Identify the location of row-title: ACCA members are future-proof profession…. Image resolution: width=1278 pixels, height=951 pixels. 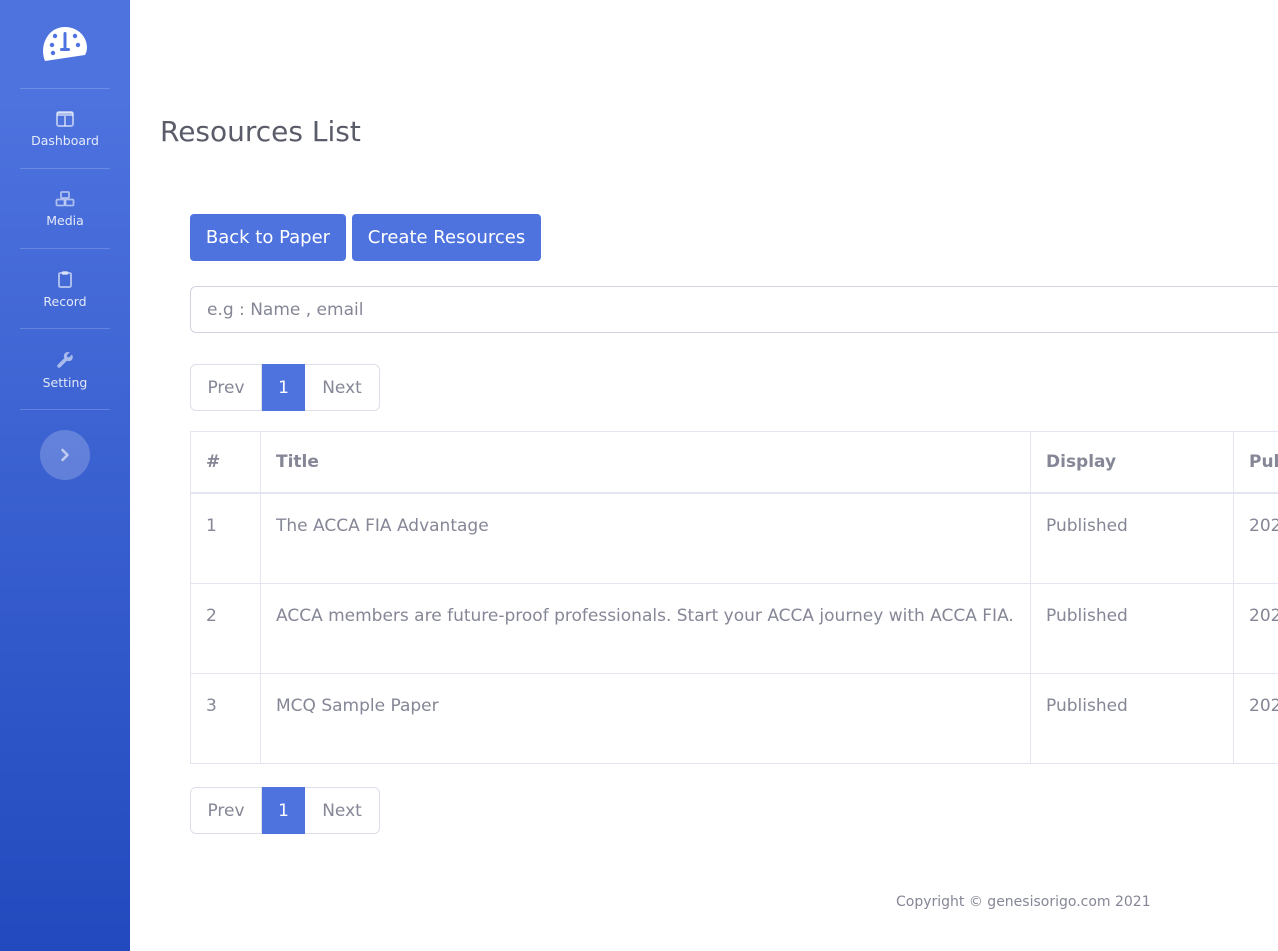
(645, 628).